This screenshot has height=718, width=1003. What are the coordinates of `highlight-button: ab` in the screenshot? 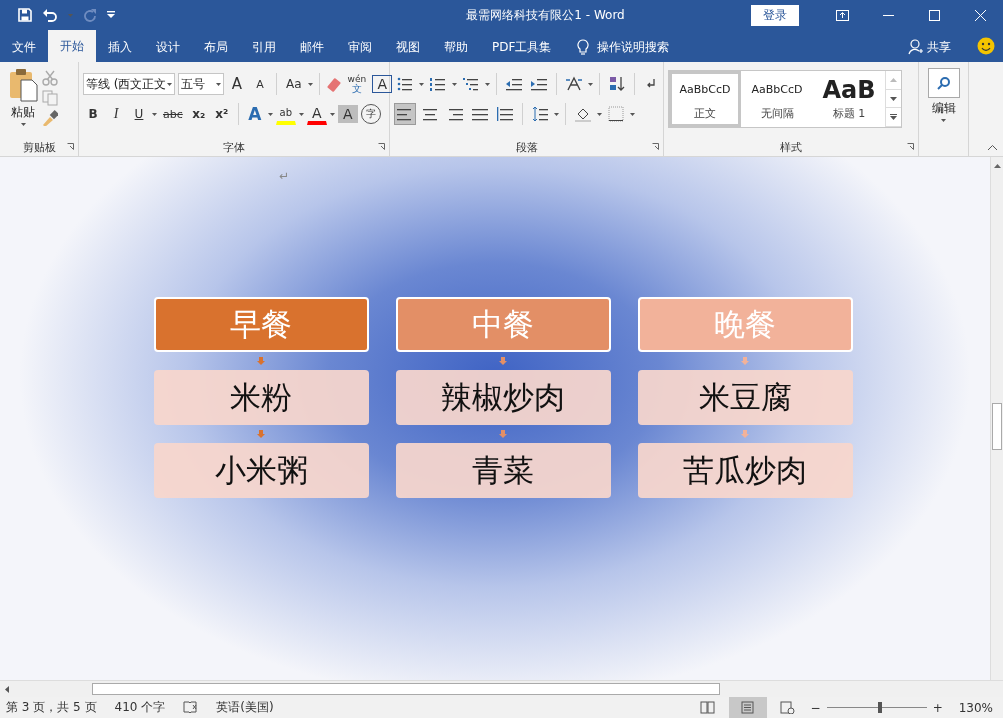 It's located at (285, 114).